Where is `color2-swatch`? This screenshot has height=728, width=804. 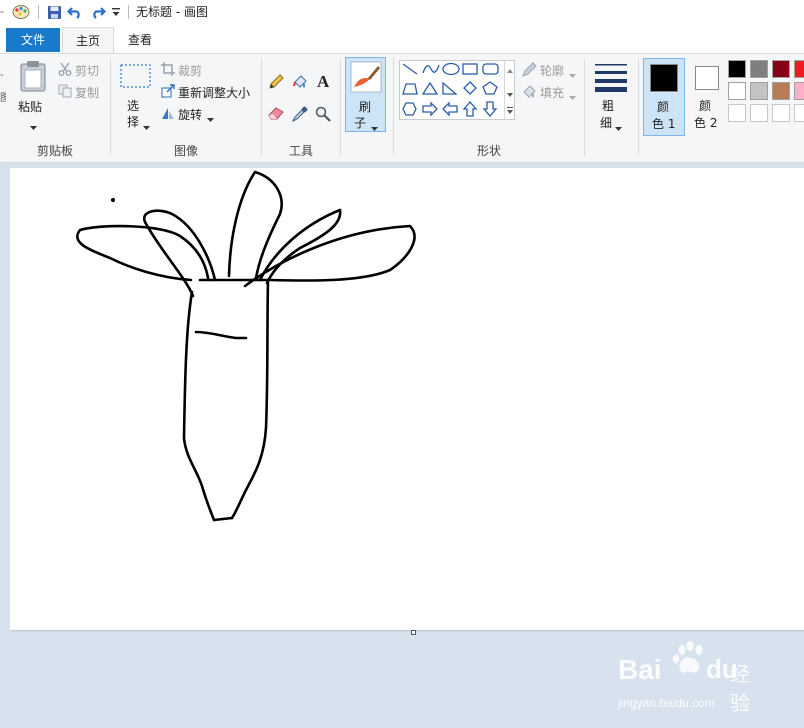
color2-swatch is located at coordinates (707, 78).